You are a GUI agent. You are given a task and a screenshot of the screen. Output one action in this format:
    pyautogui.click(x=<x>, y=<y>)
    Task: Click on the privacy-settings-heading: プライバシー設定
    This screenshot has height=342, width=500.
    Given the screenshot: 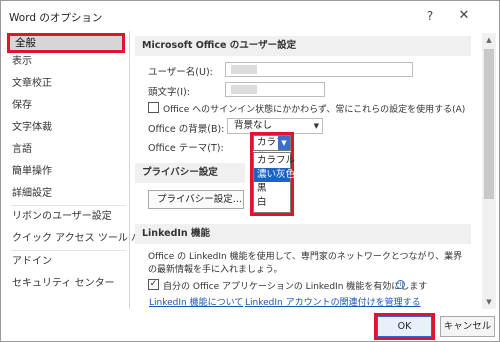 What is the action you would take?
    pyautogui.click(x=190, y=173)
    